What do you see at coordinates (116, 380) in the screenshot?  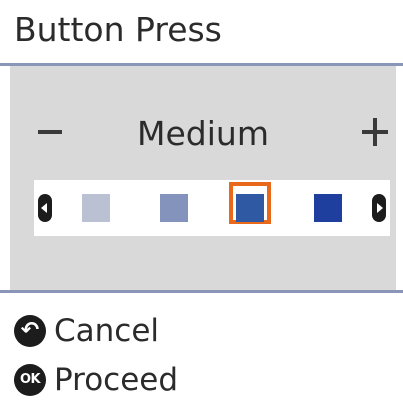 I see `proceed-label: Proceed` at bounding box center [116, 380].